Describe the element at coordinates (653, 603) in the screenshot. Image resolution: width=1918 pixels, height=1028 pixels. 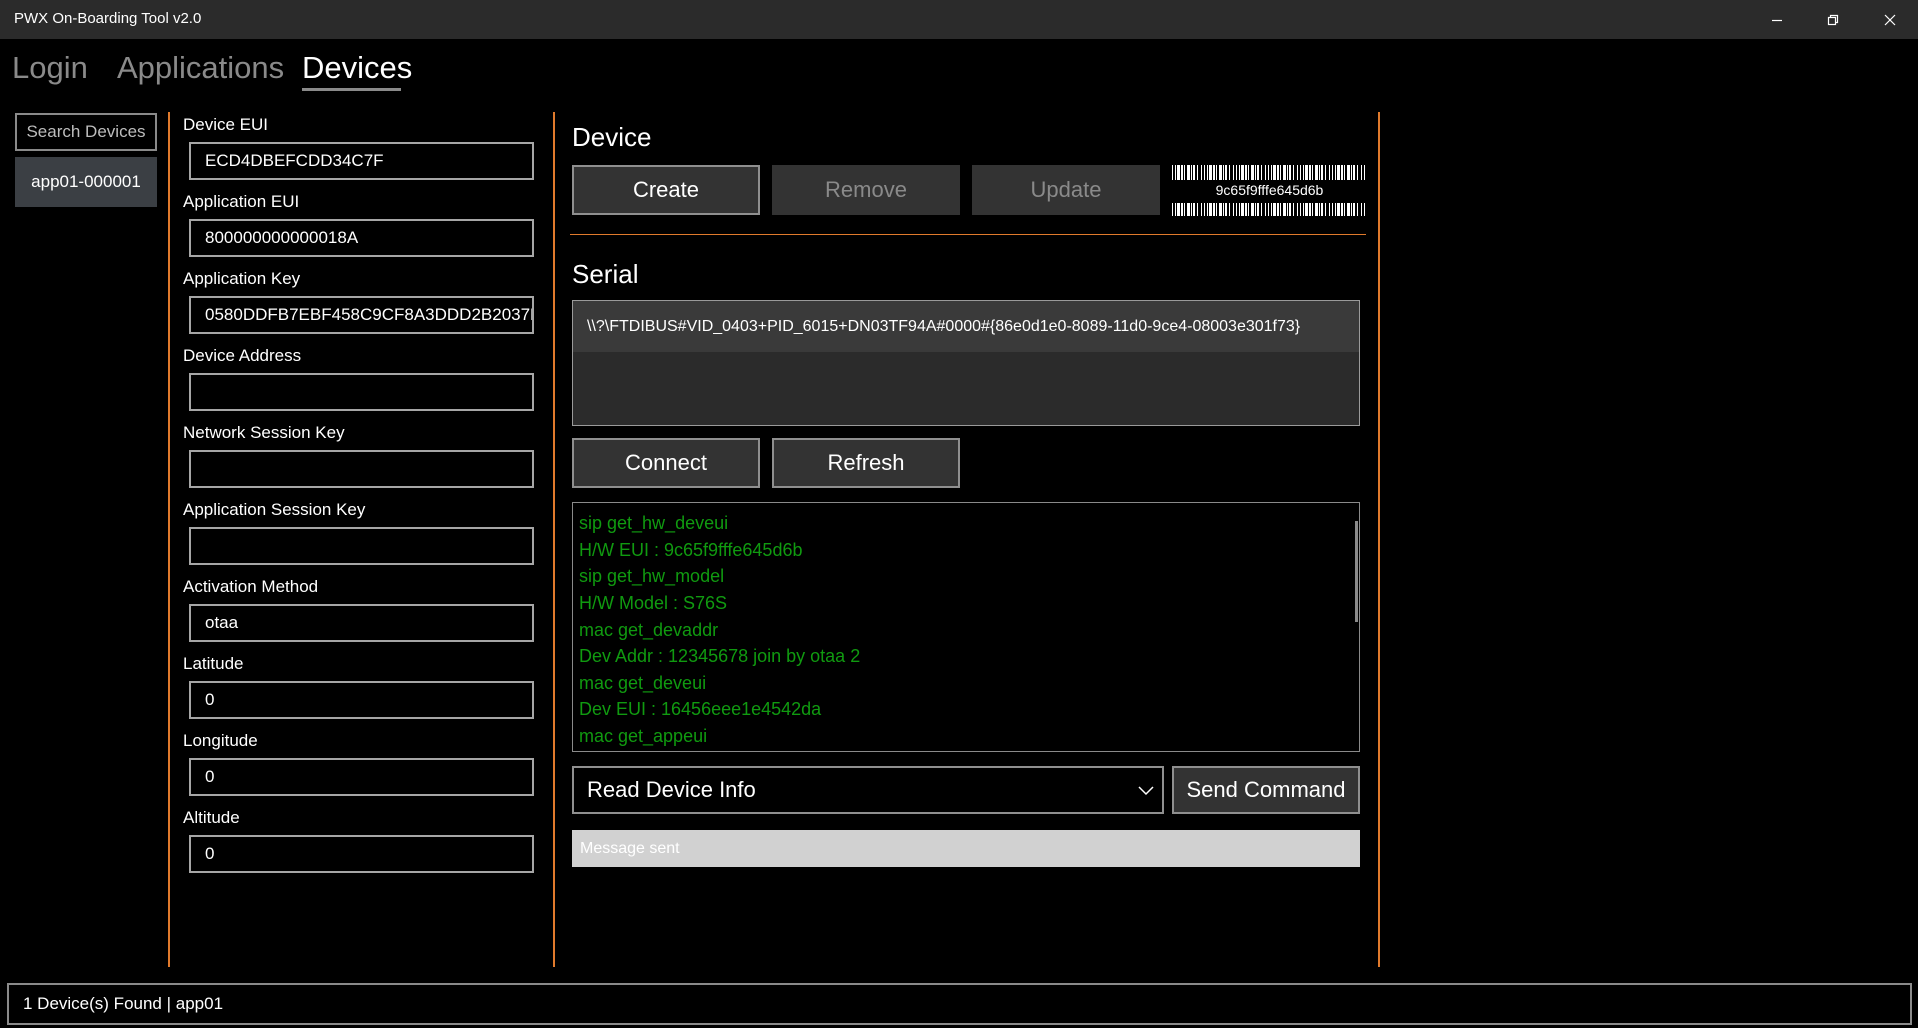
I see `log-line: H/W Model : S76S` at that location.